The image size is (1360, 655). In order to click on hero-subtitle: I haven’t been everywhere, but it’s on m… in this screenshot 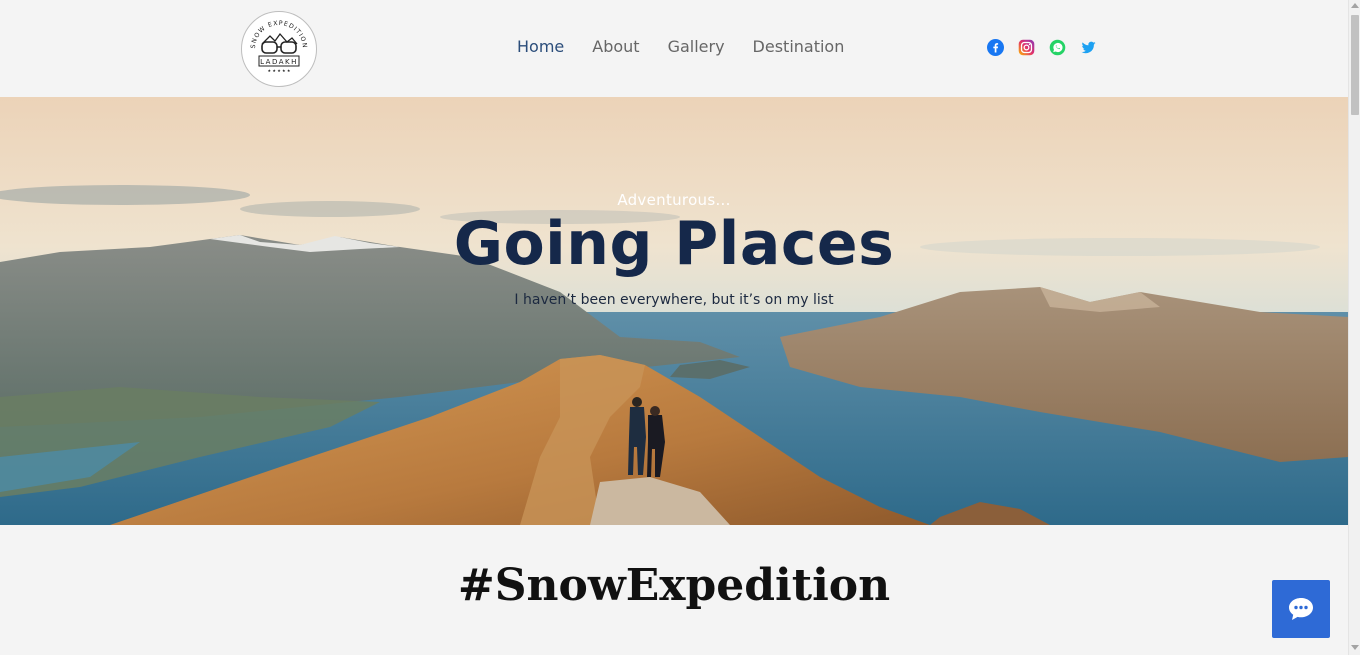, I will do `click(674, 300)`.